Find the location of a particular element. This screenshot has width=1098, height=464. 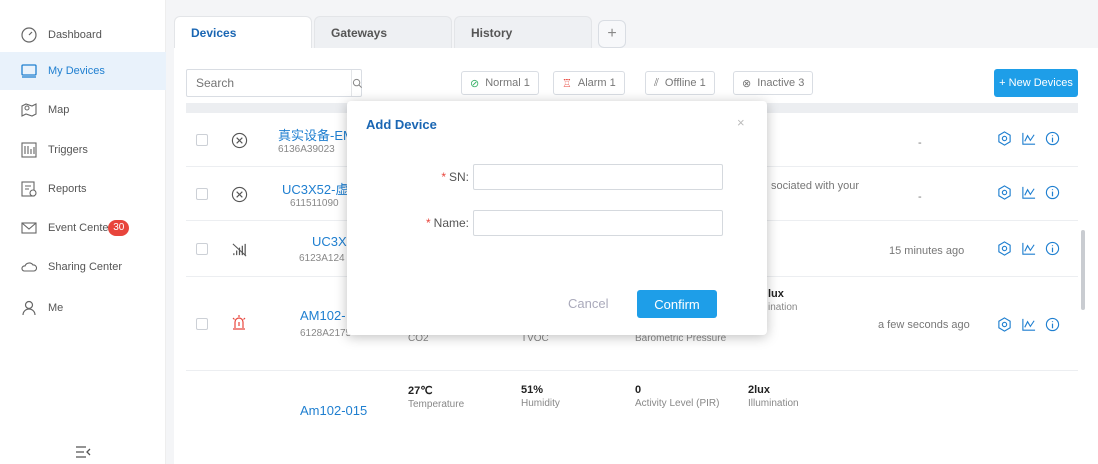

device-name-link: AM102- is located at coordinates (323, 315).